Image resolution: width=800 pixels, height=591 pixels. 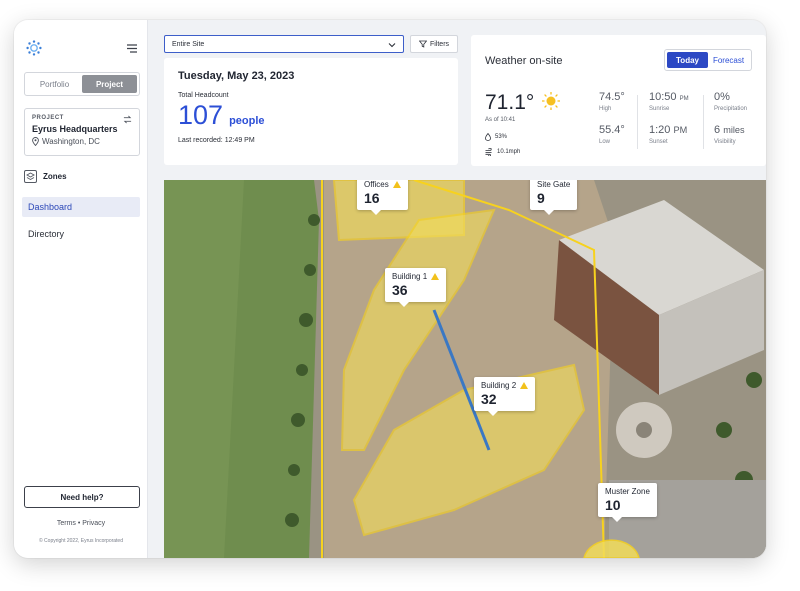 What do you see at coordinates (663, 97) in the screenshot?
I see `sunrise-time: 10:50` at bounding box center [663, 97].